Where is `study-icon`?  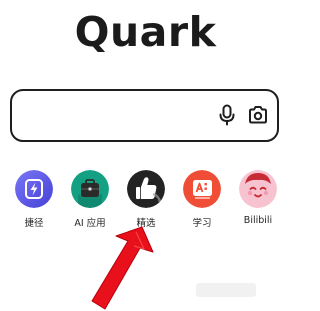
study-icon is located at coordinates (202, 189).